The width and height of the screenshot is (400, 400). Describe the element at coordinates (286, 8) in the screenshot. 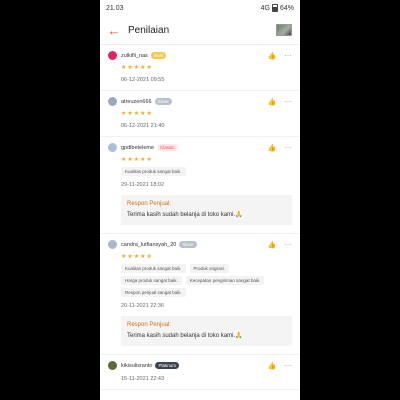

I see `battery-level: 64%` at that location.